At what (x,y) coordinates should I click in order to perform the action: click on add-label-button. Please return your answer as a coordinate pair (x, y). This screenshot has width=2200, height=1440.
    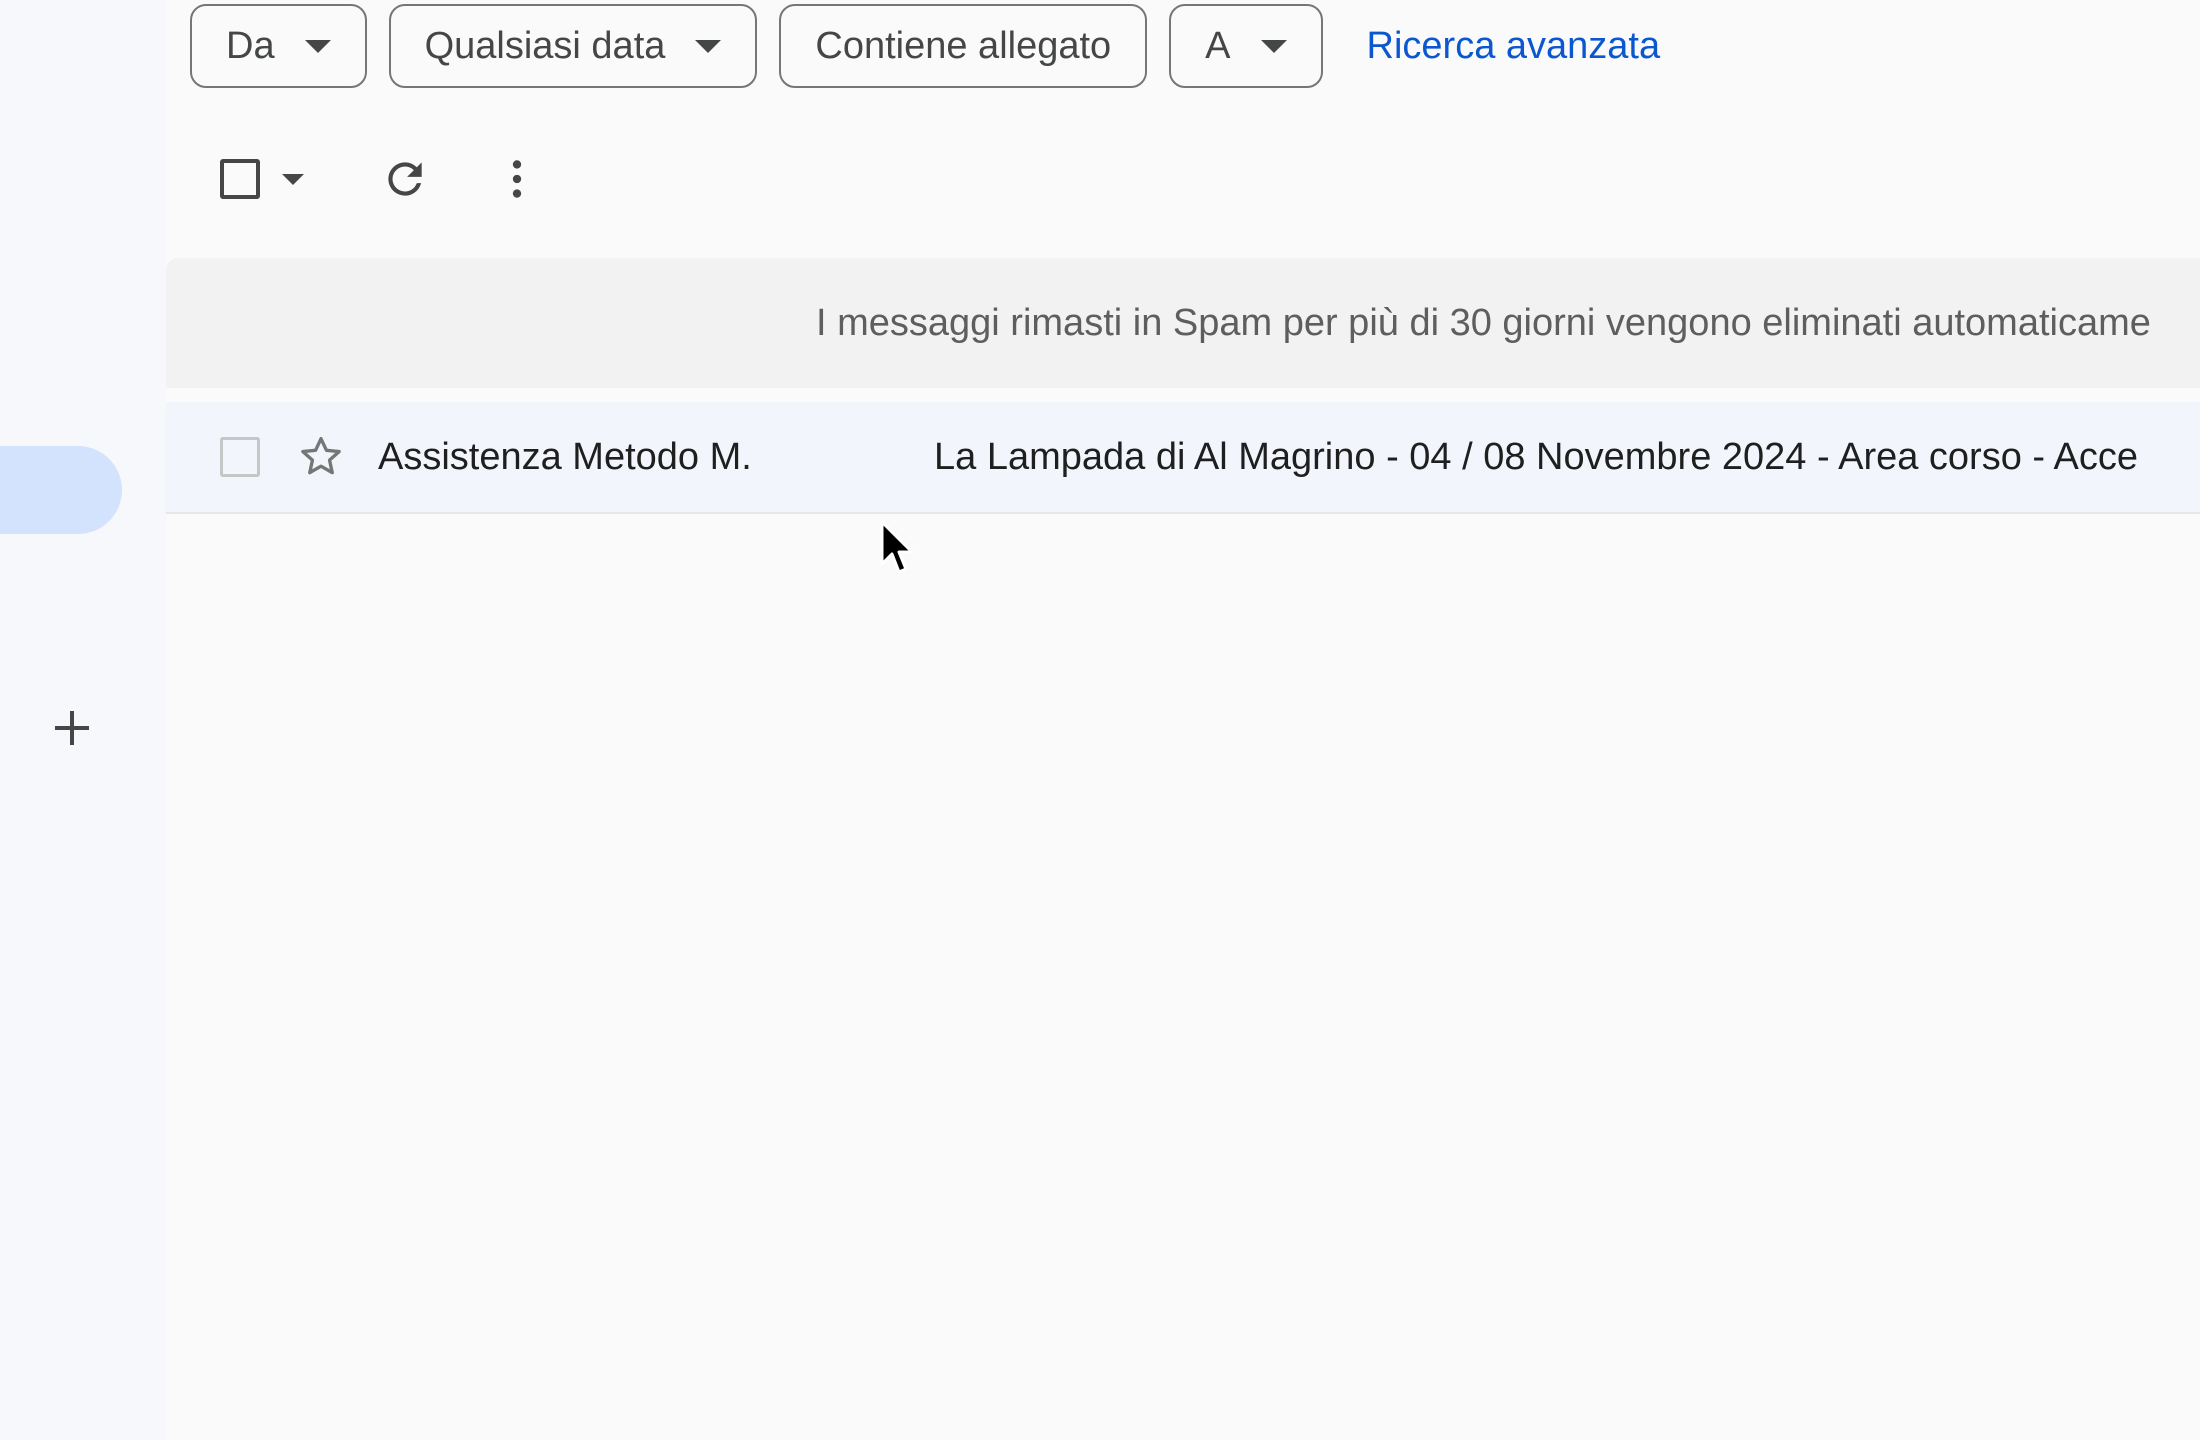
    Looking at the image, I should click on (72, 728).